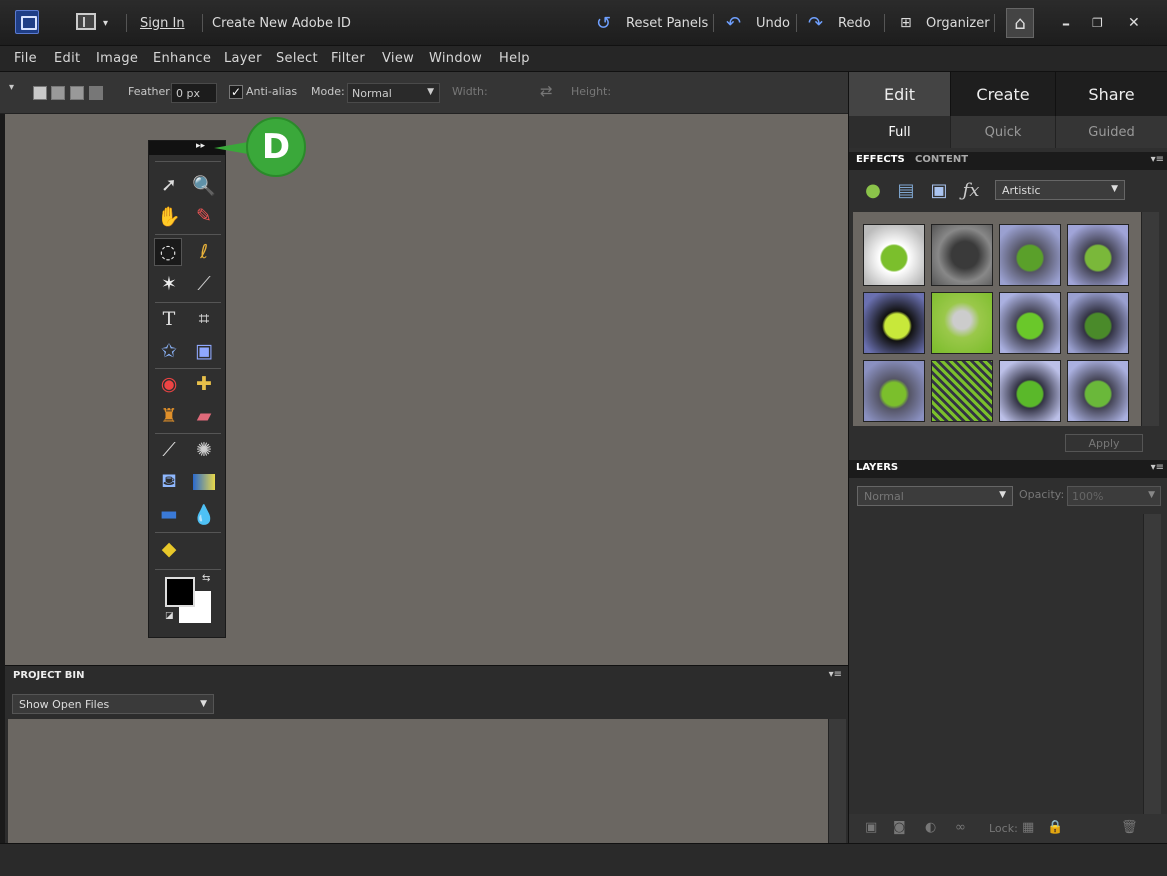 Image resolution: width=1167 pixels, height=876 pixels. What do you see at coordinates (204, 216) in the screenshot?
I see `eyedropper-tool-icon: ✎` at bounding box center [204, 216].